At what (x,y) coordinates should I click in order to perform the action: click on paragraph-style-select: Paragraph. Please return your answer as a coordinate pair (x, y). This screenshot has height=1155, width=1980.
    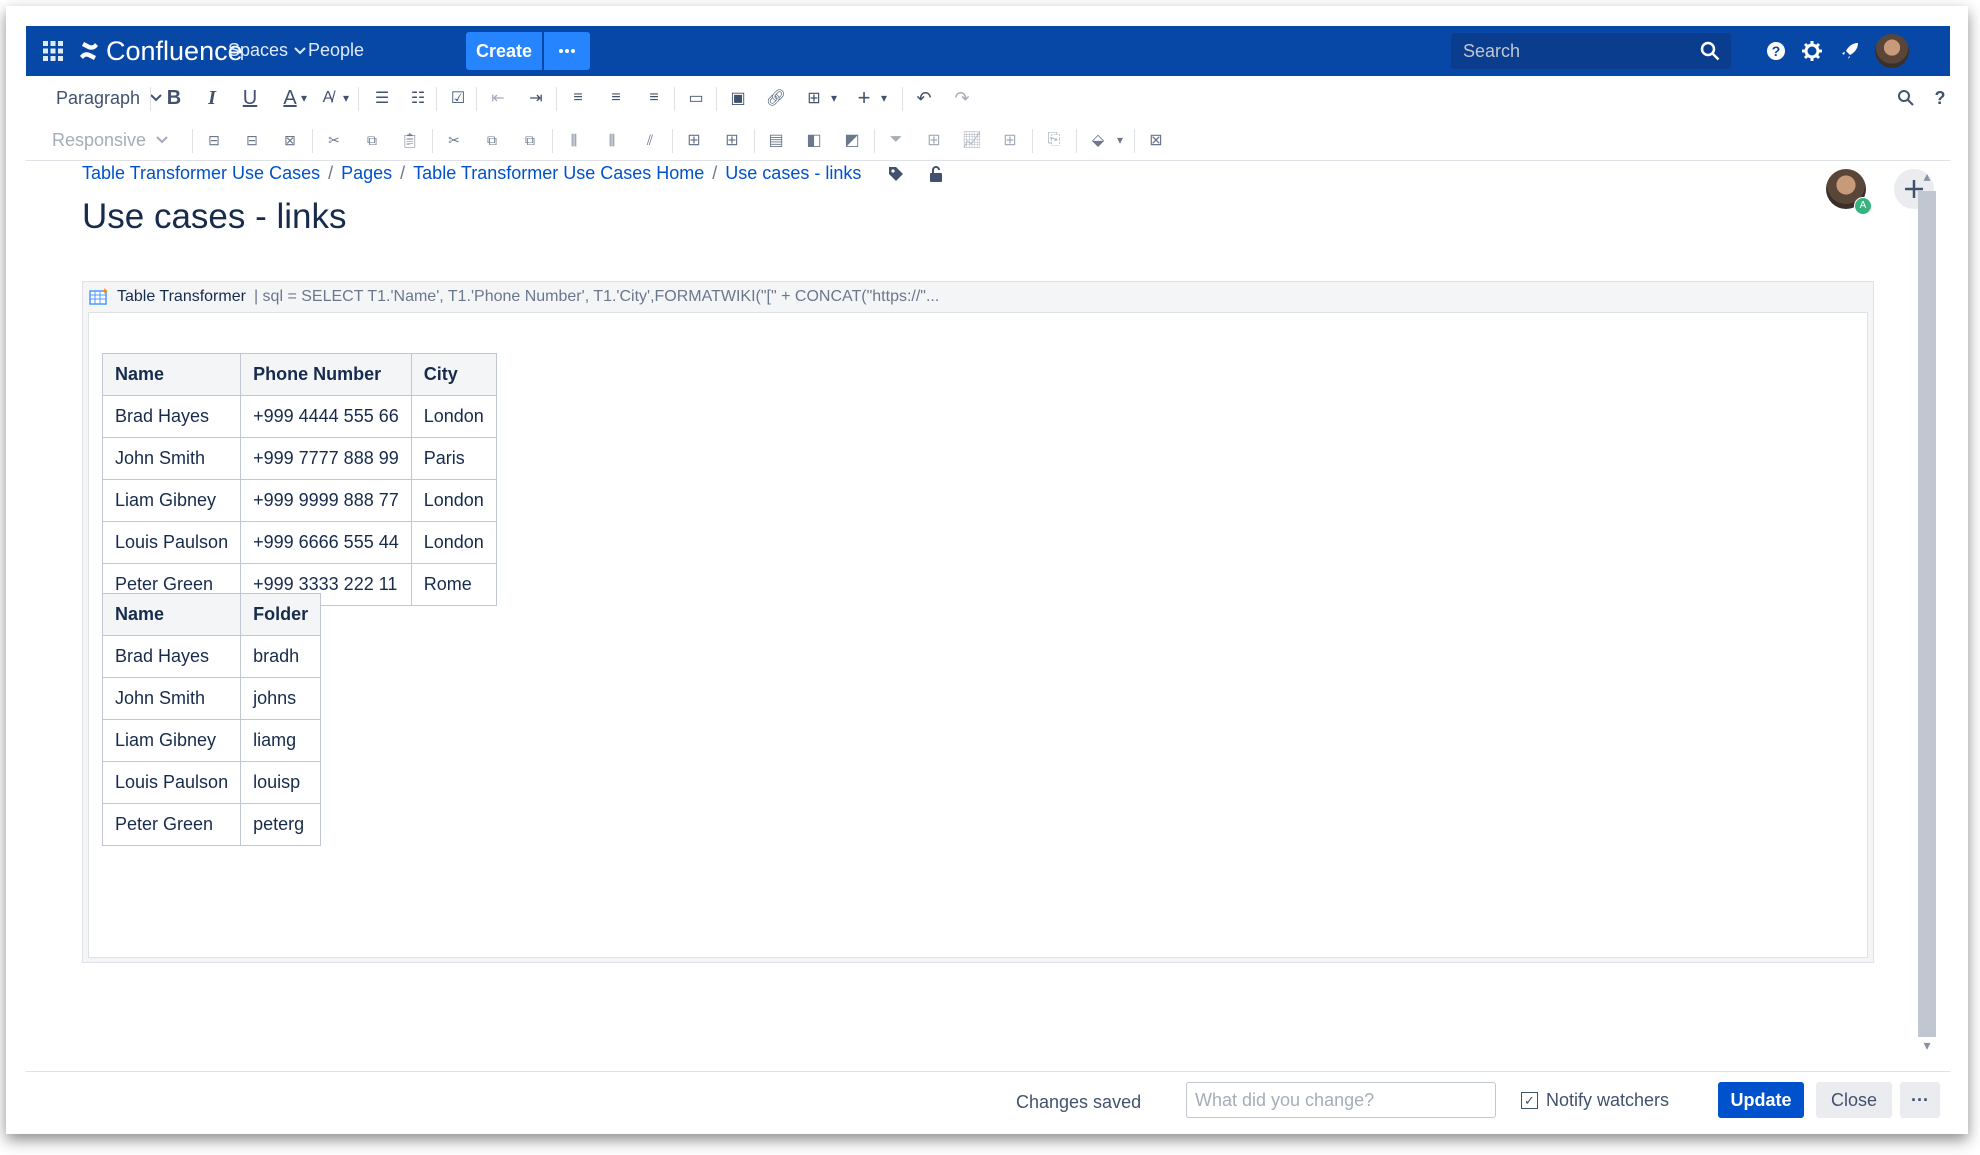
    Looking at the image, I should click on (109, 98).